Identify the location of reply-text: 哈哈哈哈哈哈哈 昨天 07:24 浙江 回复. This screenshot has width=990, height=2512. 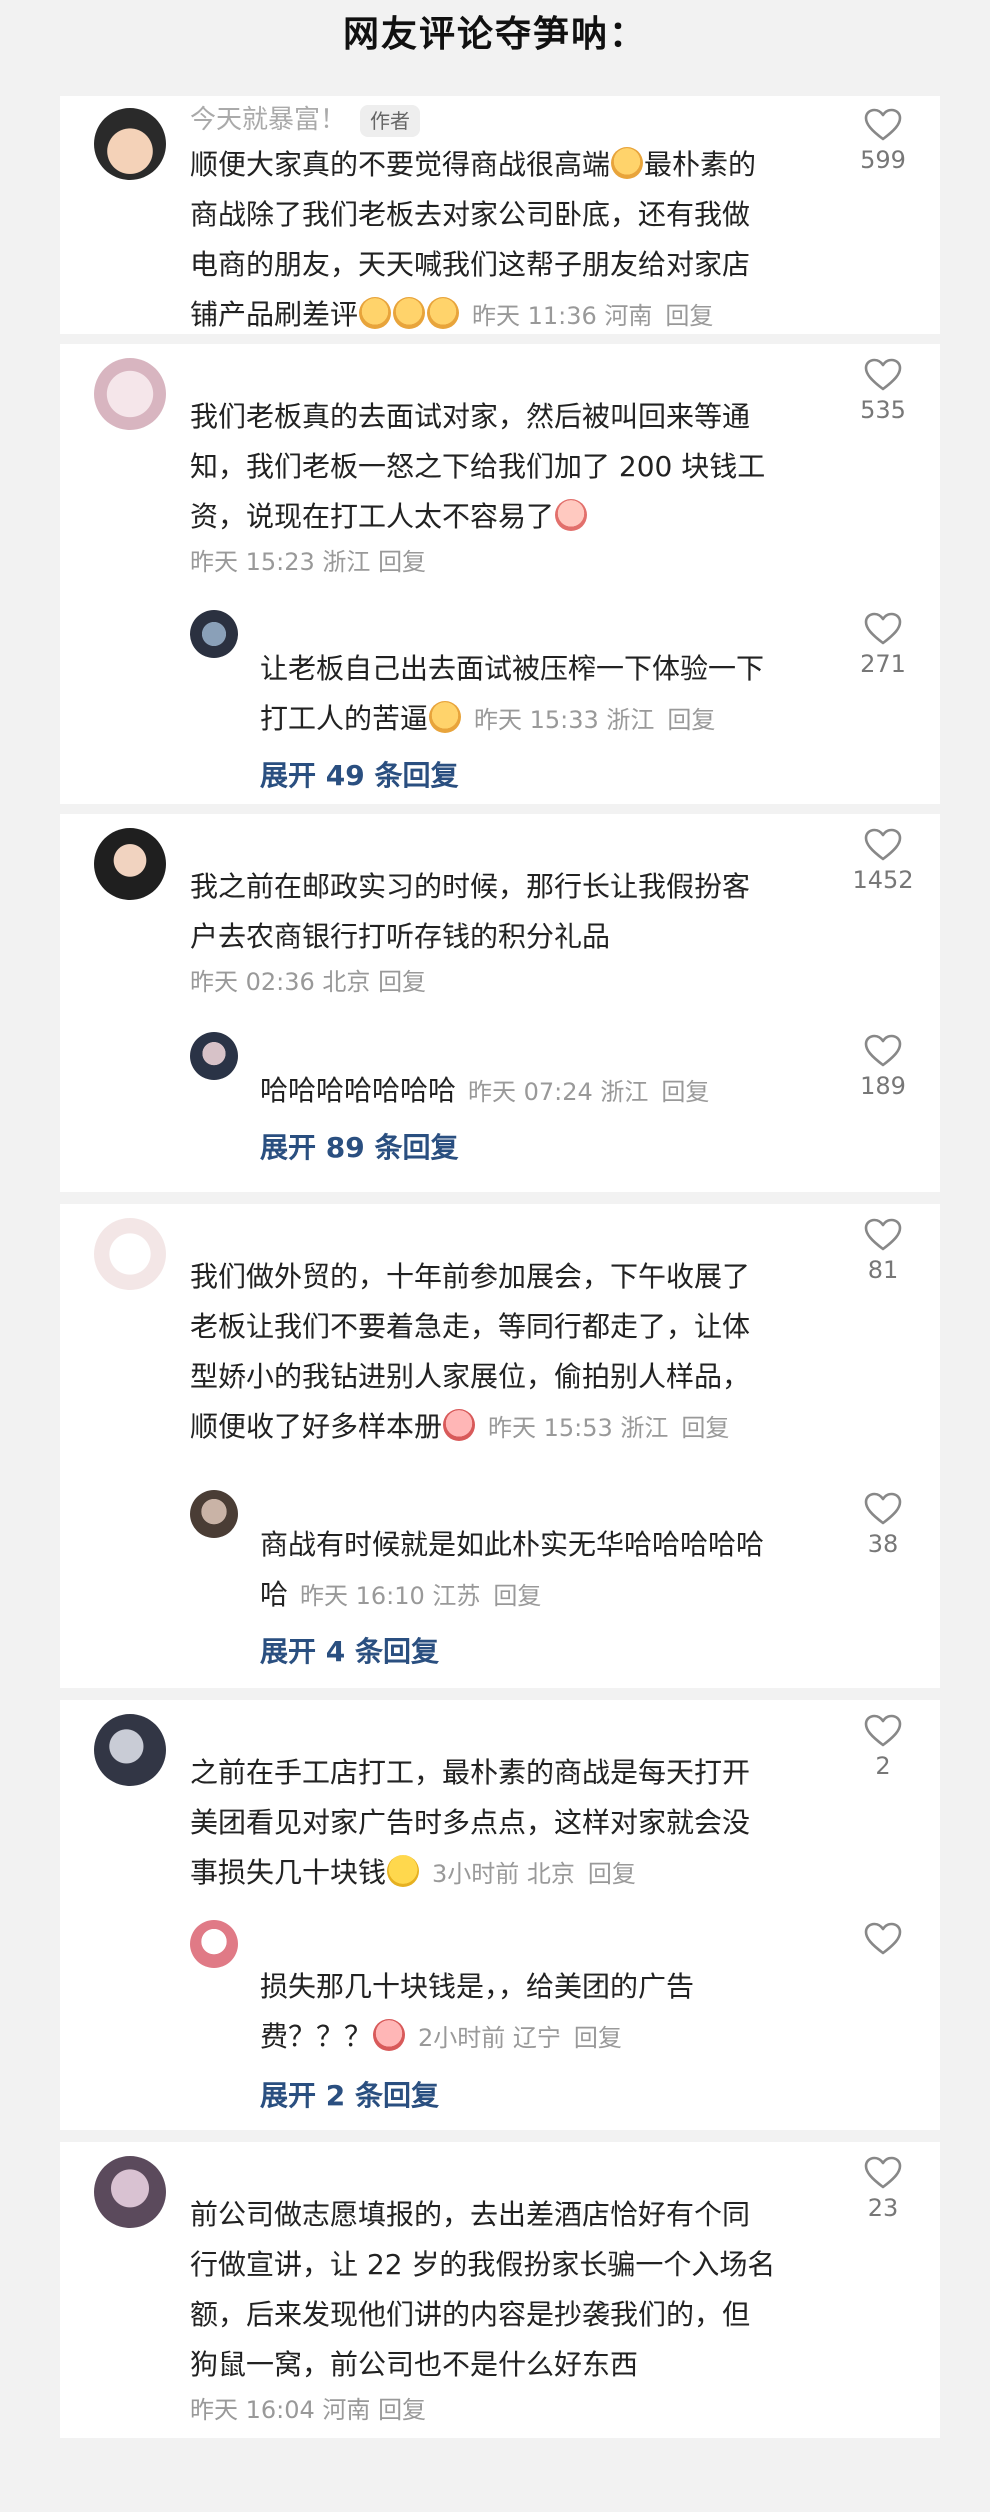
(485, 1090).